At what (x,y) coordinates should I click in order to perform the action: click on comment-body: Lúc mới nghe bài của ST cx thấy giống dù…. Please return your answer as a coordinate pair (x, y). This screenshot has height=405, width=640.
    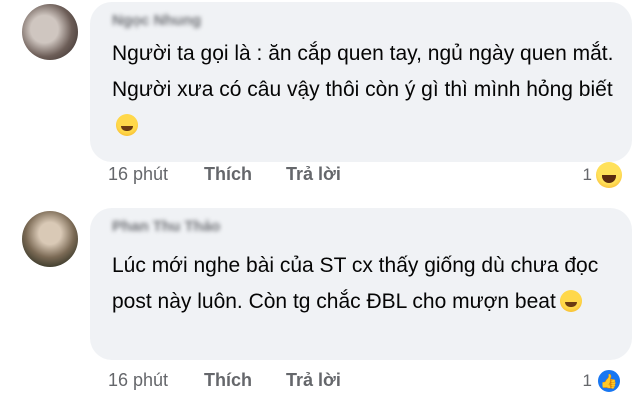
    Looking at the image, I should click on (355, 283).